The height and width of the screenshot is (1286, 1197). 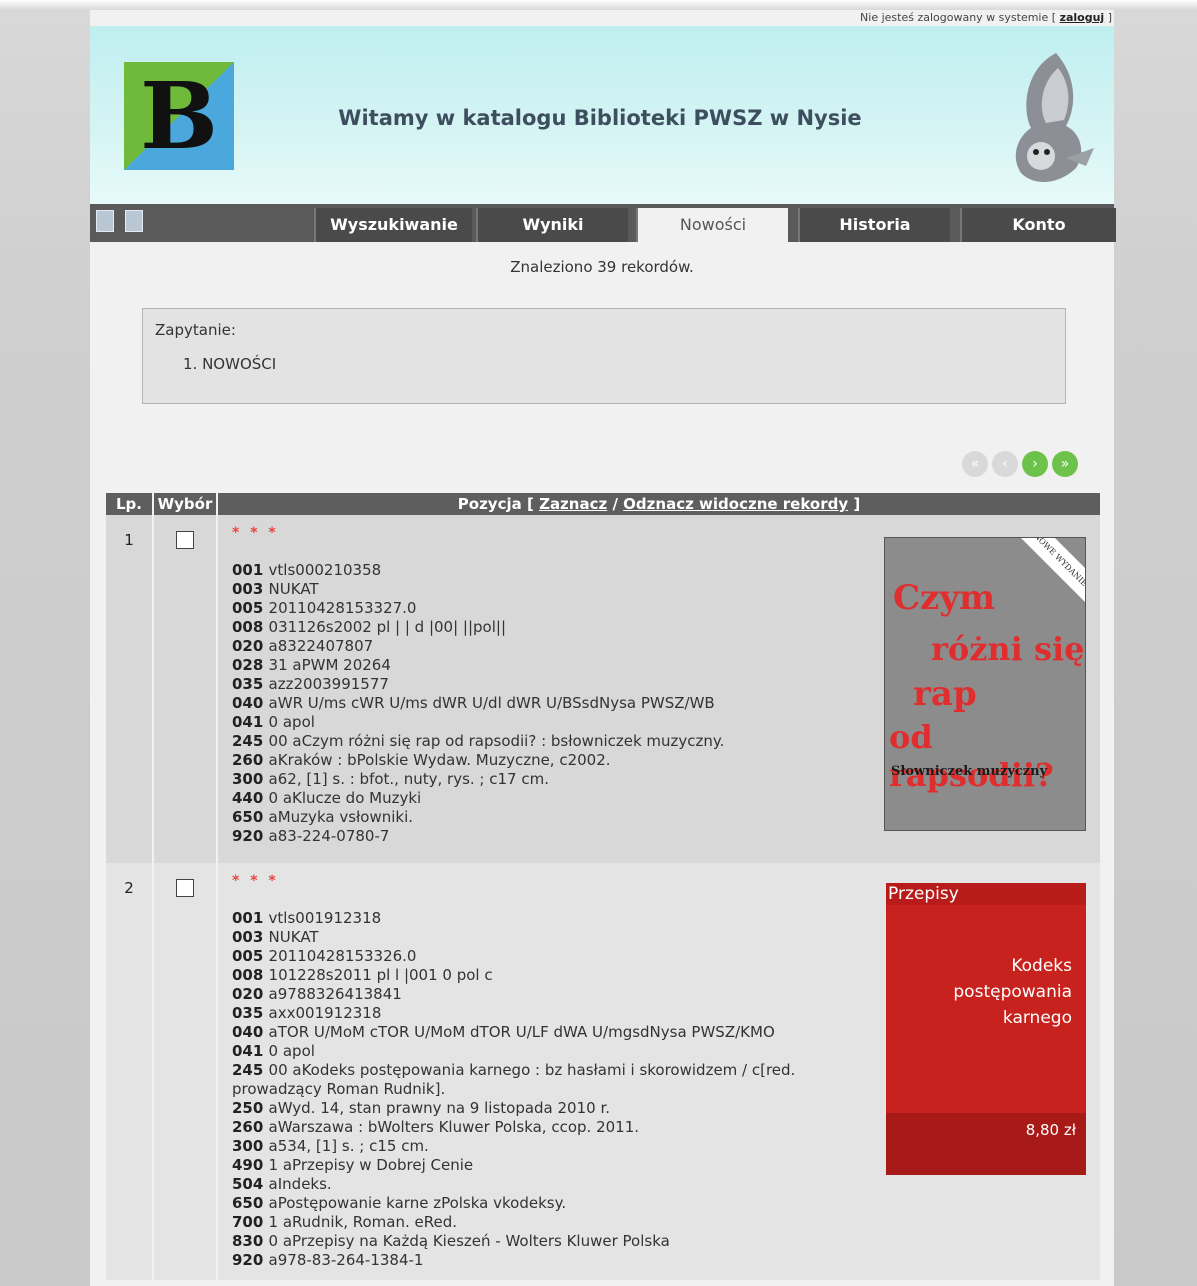 I want to click on next-page-icon: ›, so click(x=1035, y=464).